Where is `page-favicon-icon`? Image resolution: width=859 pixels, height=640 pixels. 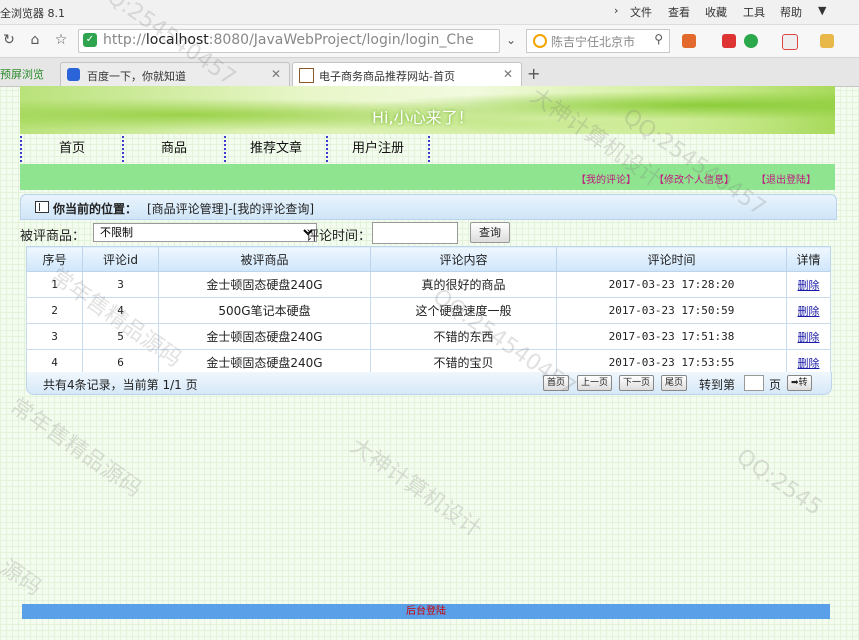
page-favicon-icon is located at coordinates (306, 75).